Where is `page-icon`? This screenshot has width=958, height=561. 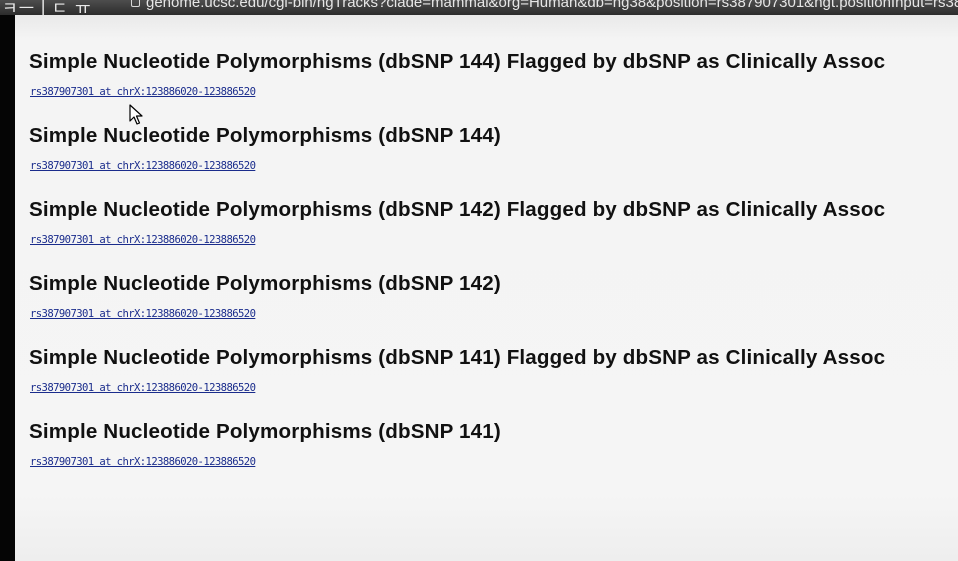
page-icon is located at coordinates (135, 3).